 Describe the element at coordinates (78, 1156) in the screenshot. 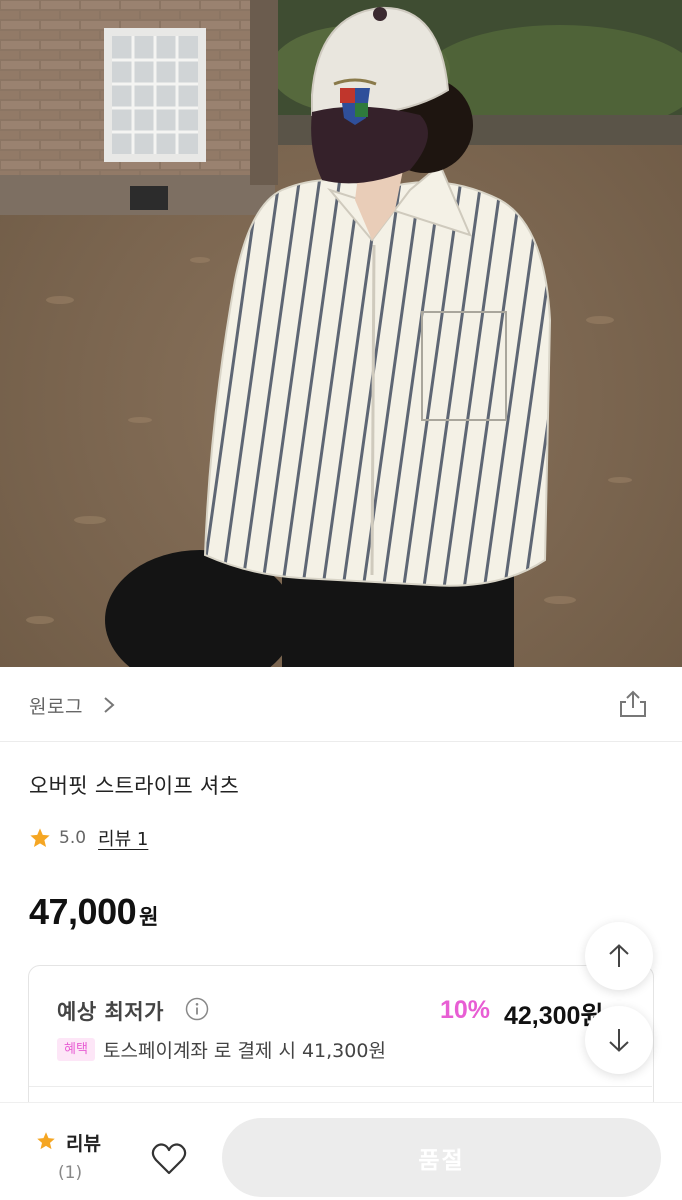

I see `review-button: 리뷰 (1)` at that location.